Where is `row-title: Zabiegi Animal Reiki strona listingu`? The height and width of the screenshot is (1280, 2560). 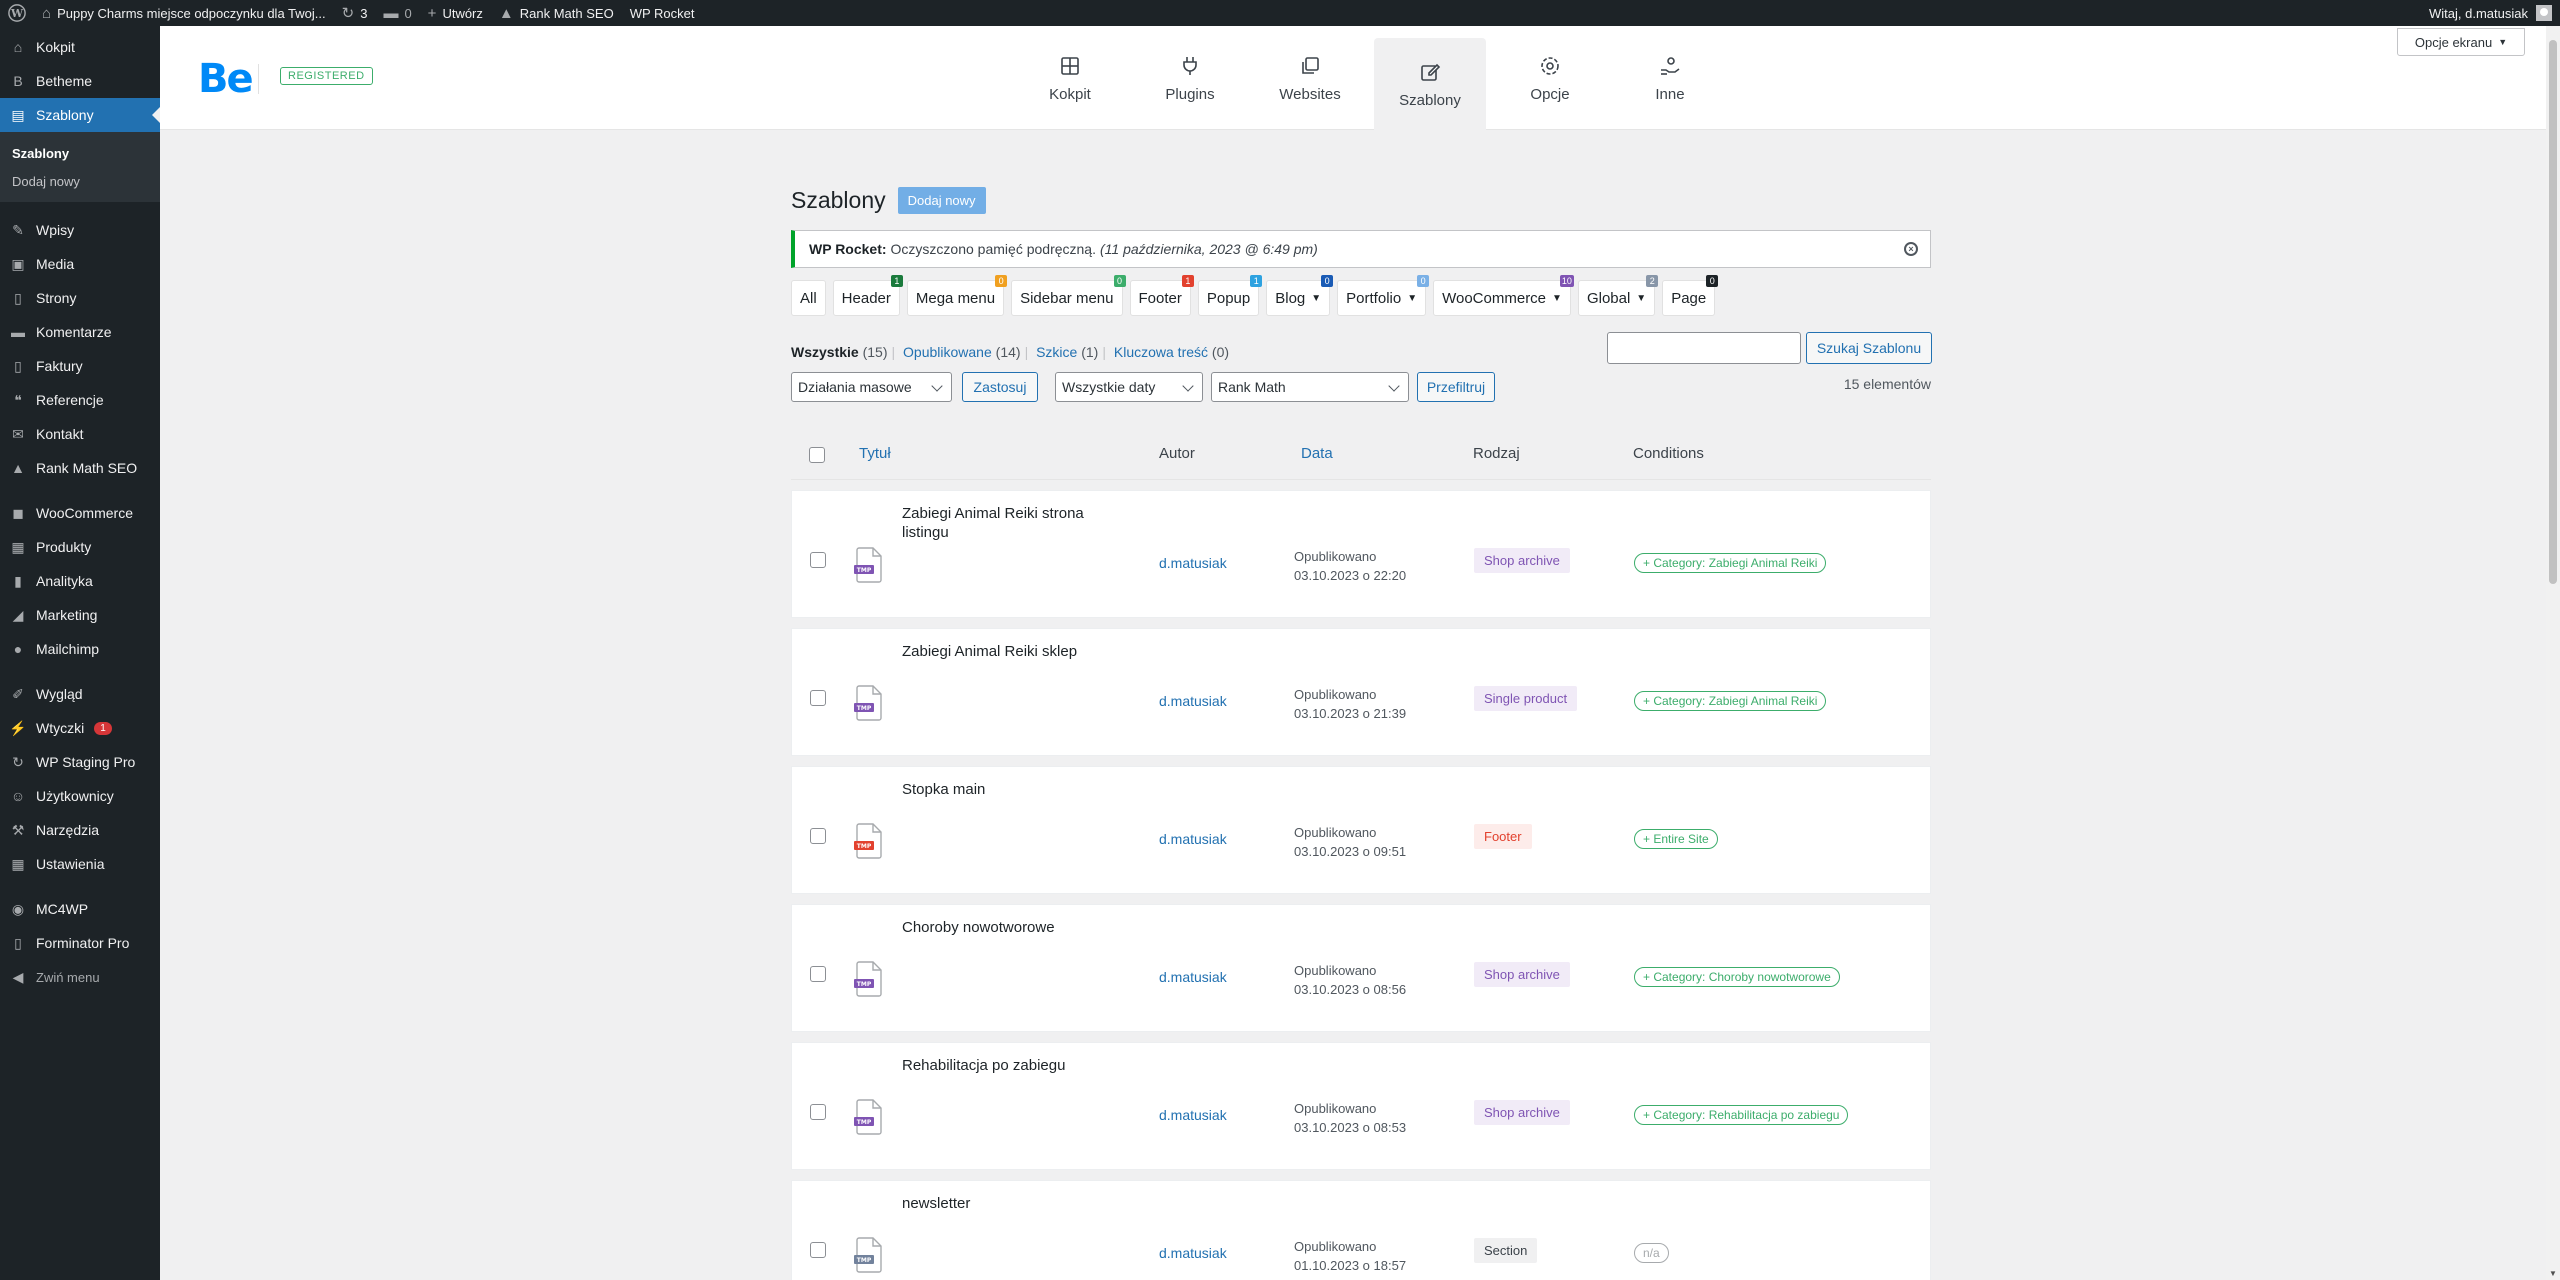 row-title: Zabiegi Animal Reiki strona listingu is located at coordinates (1002, 523).